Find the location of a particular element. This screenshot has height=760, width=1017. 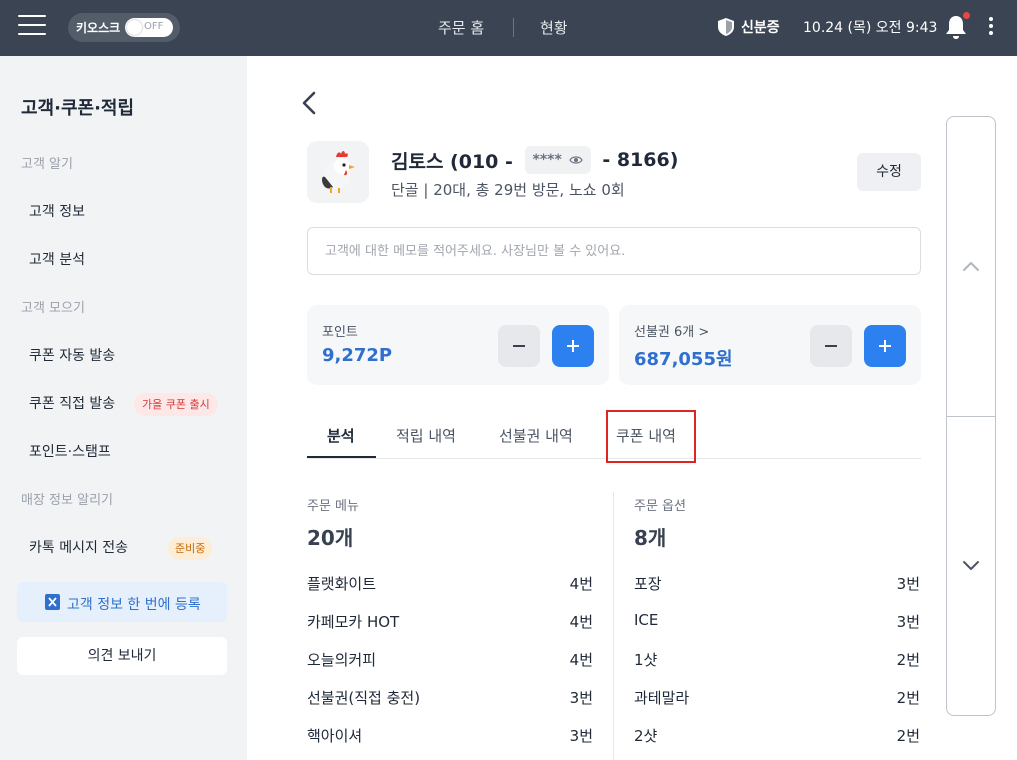

excel-icon is located at coordinates (52, 602).